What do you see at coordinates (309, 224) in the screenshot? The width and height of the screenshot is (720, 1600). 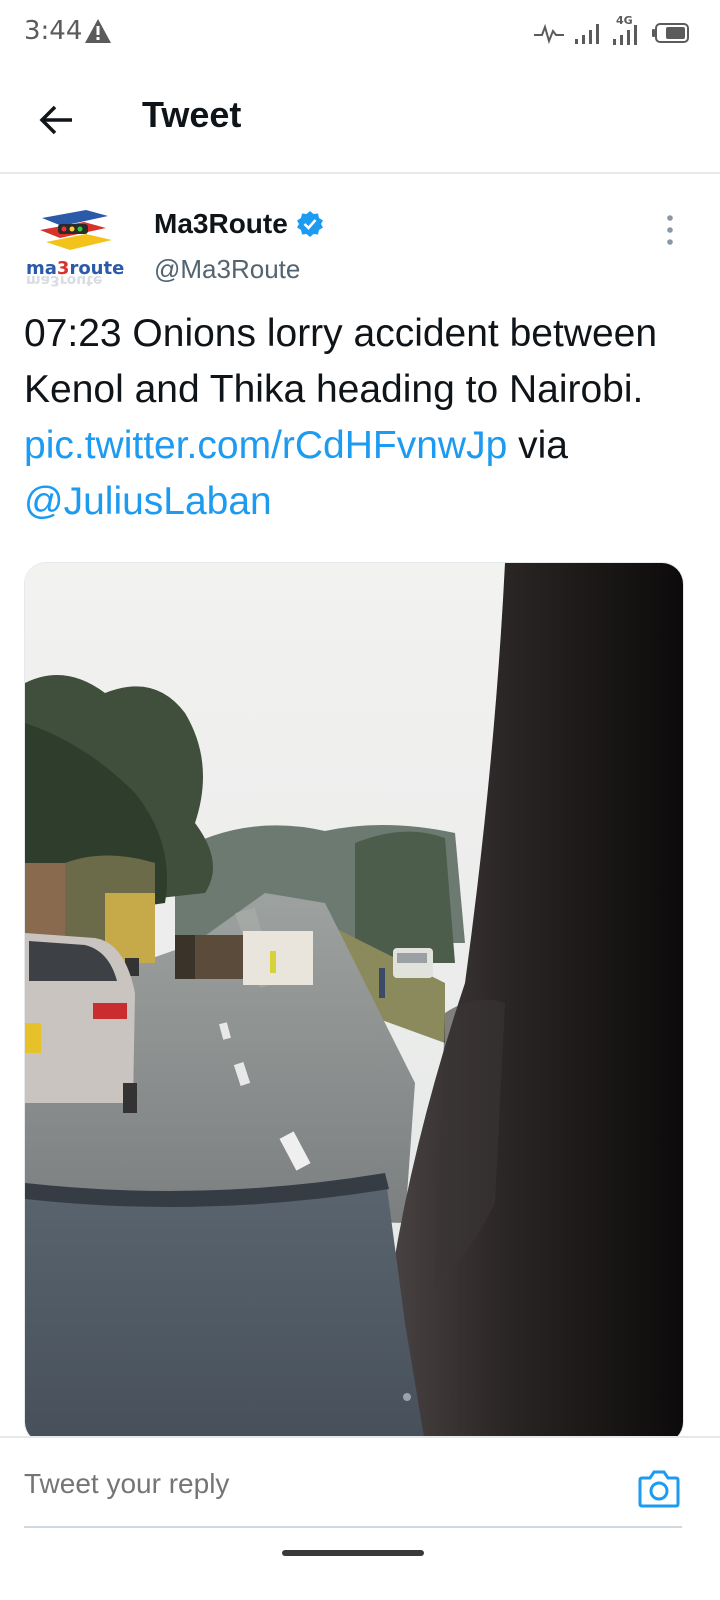 I see `verified-icon` at bounding box center [309, 224].